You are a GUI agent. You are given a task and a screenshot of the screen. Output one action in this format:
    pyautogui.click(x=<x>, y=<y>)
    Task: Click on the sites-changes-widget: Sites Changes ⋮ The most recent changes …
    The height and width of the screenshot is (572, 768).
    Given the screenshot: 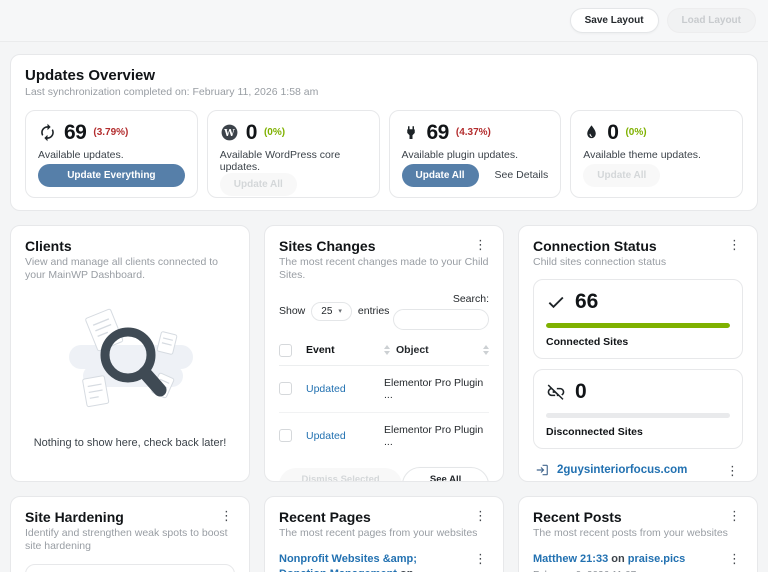 What is the action you would take?
    pyautogui.click(x=384, y=353)
    